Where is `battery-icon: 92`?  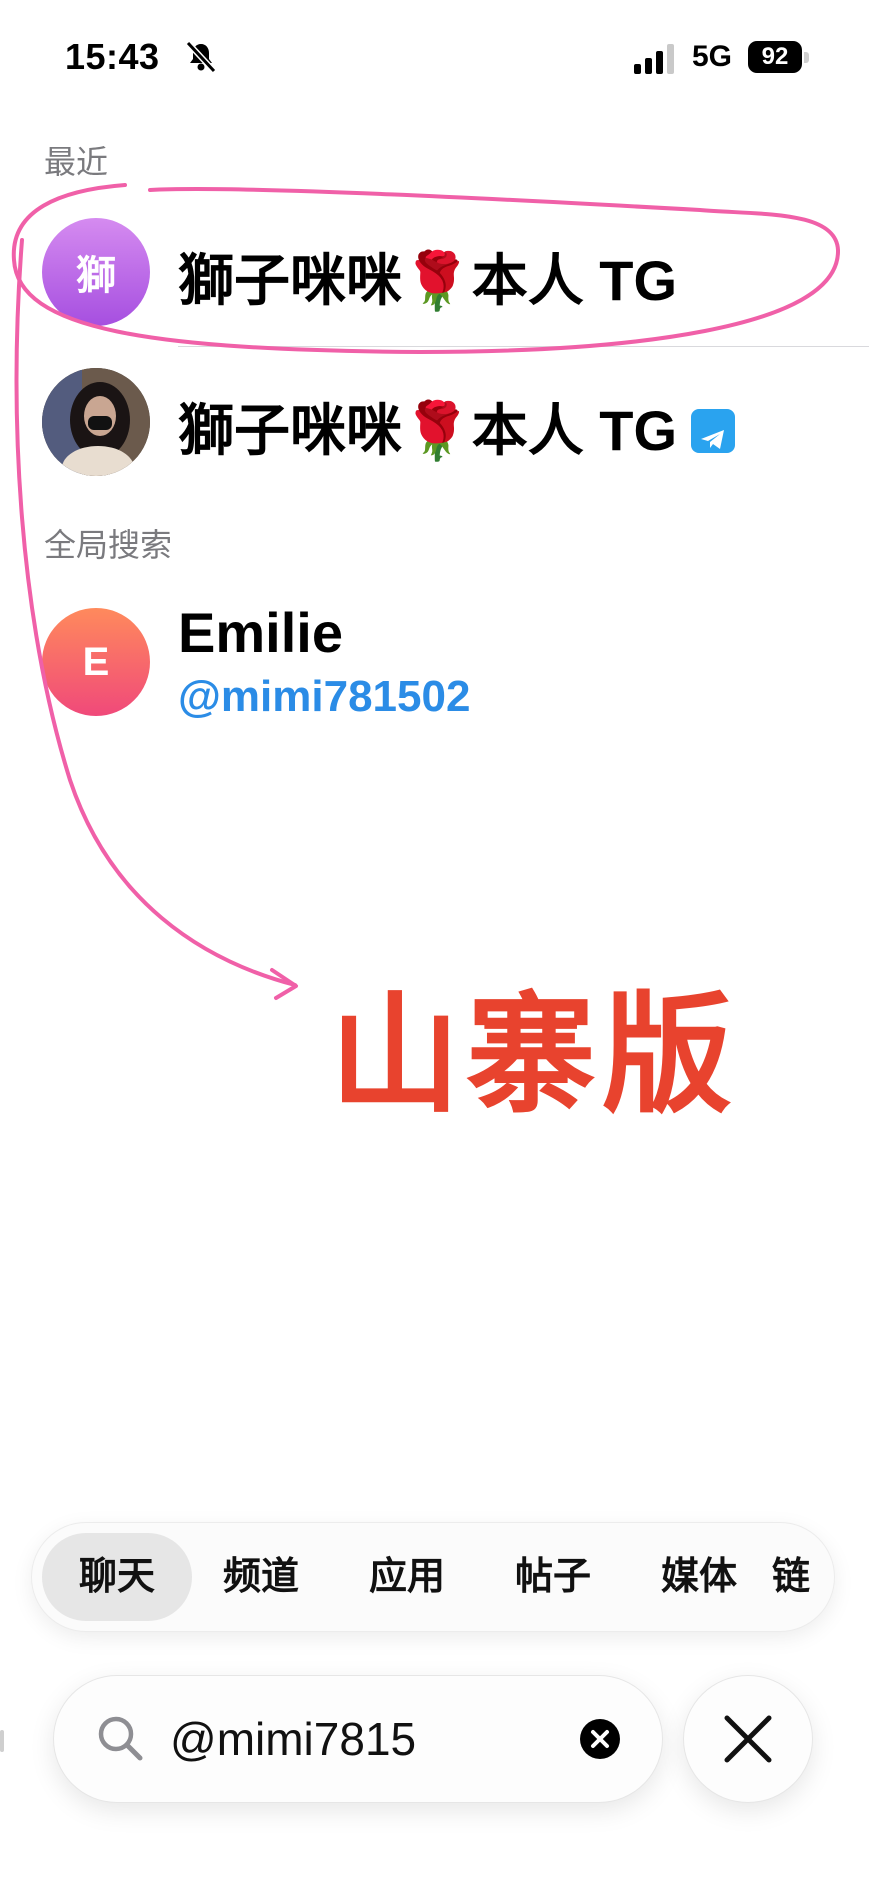 battery-icon: 92 is located at coordinates (779, 57).